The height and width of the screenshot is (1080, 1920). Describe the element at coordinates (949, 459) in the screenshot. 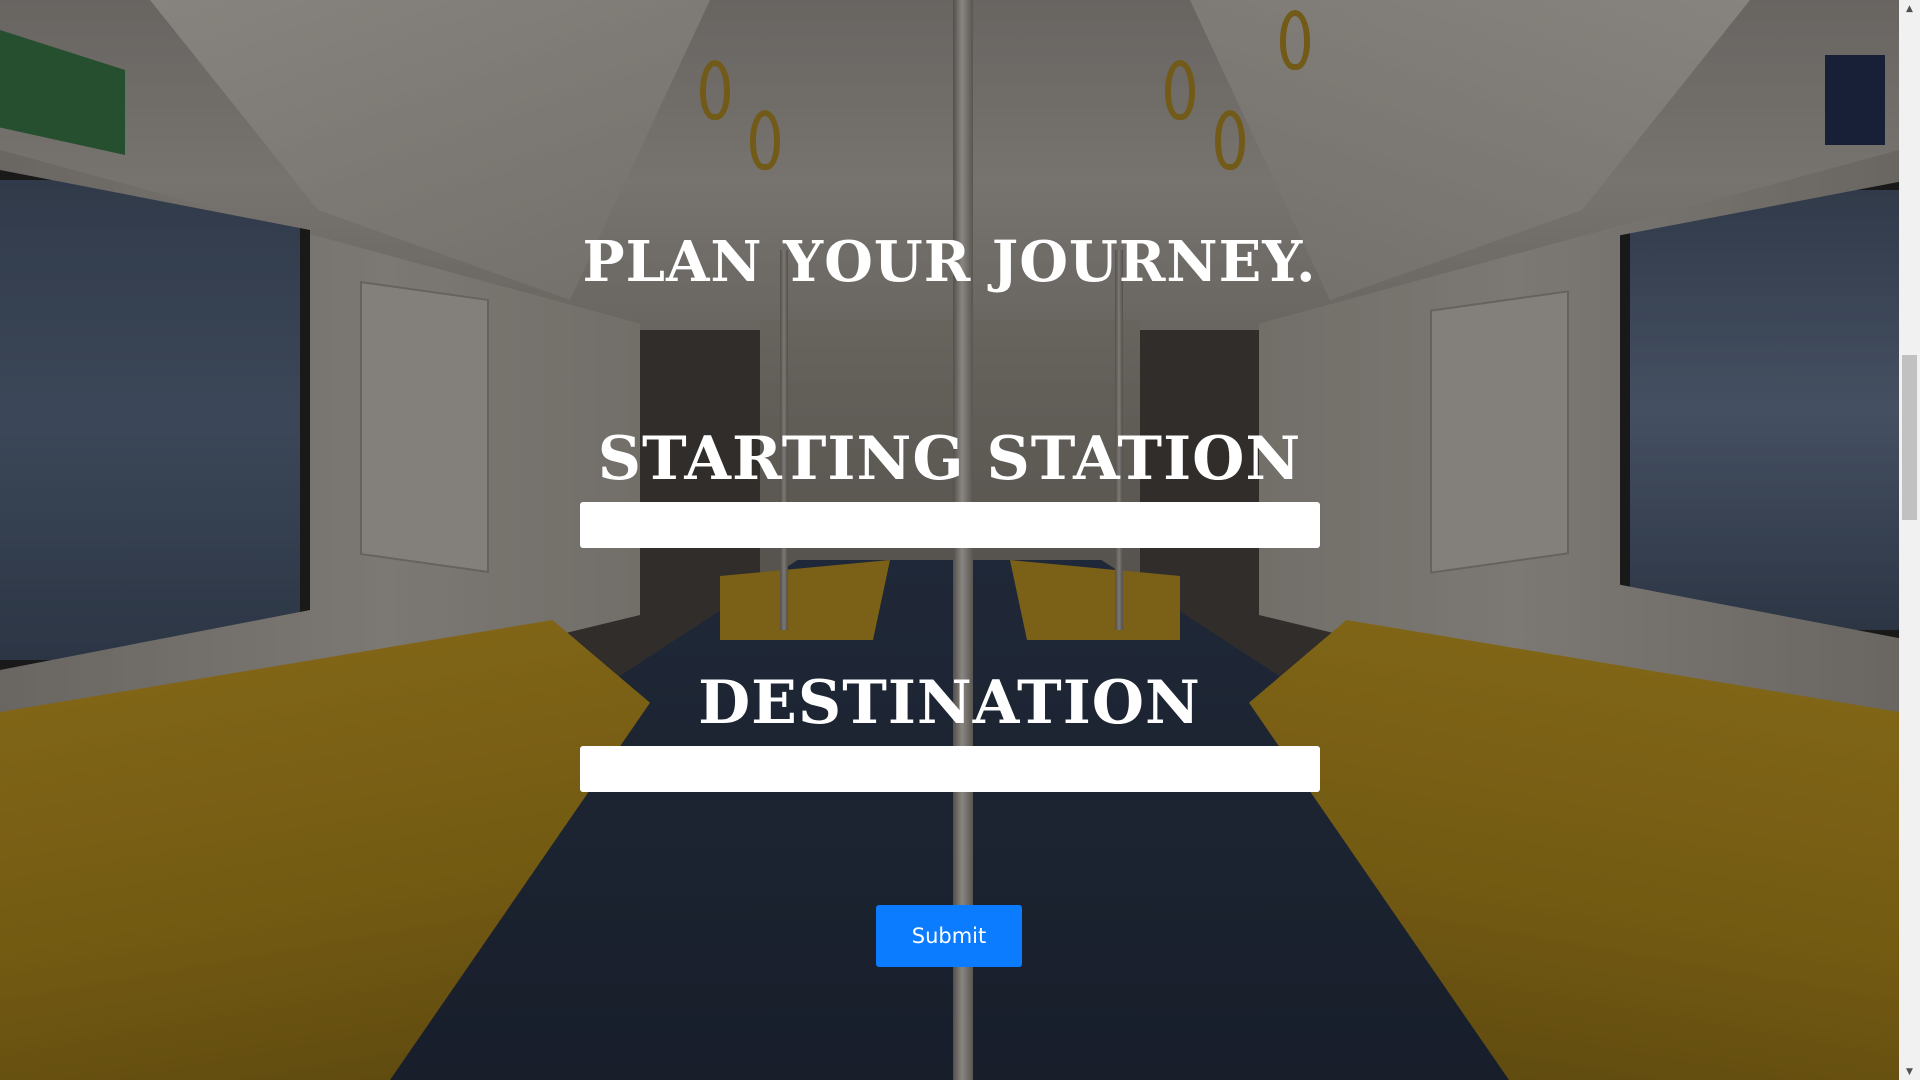

I see `starting-station-label: STARTING STATION` at that location.